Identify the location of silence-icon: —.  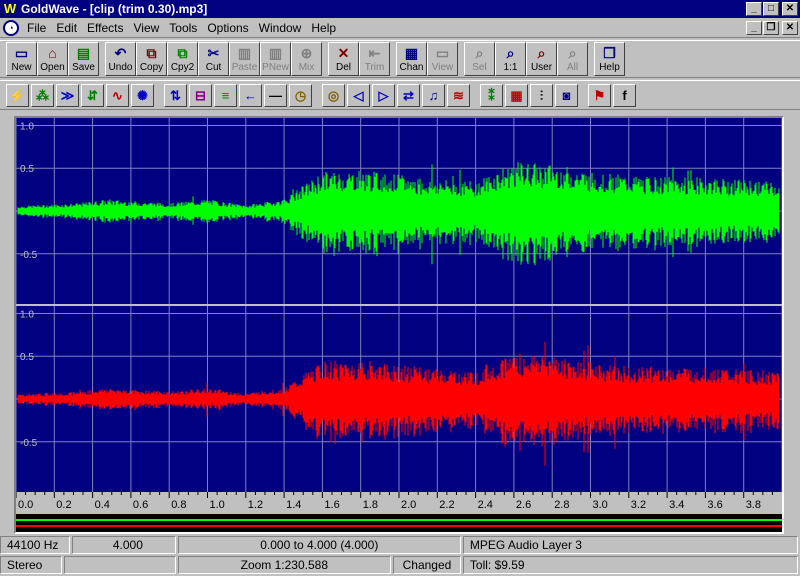
(275, 95).